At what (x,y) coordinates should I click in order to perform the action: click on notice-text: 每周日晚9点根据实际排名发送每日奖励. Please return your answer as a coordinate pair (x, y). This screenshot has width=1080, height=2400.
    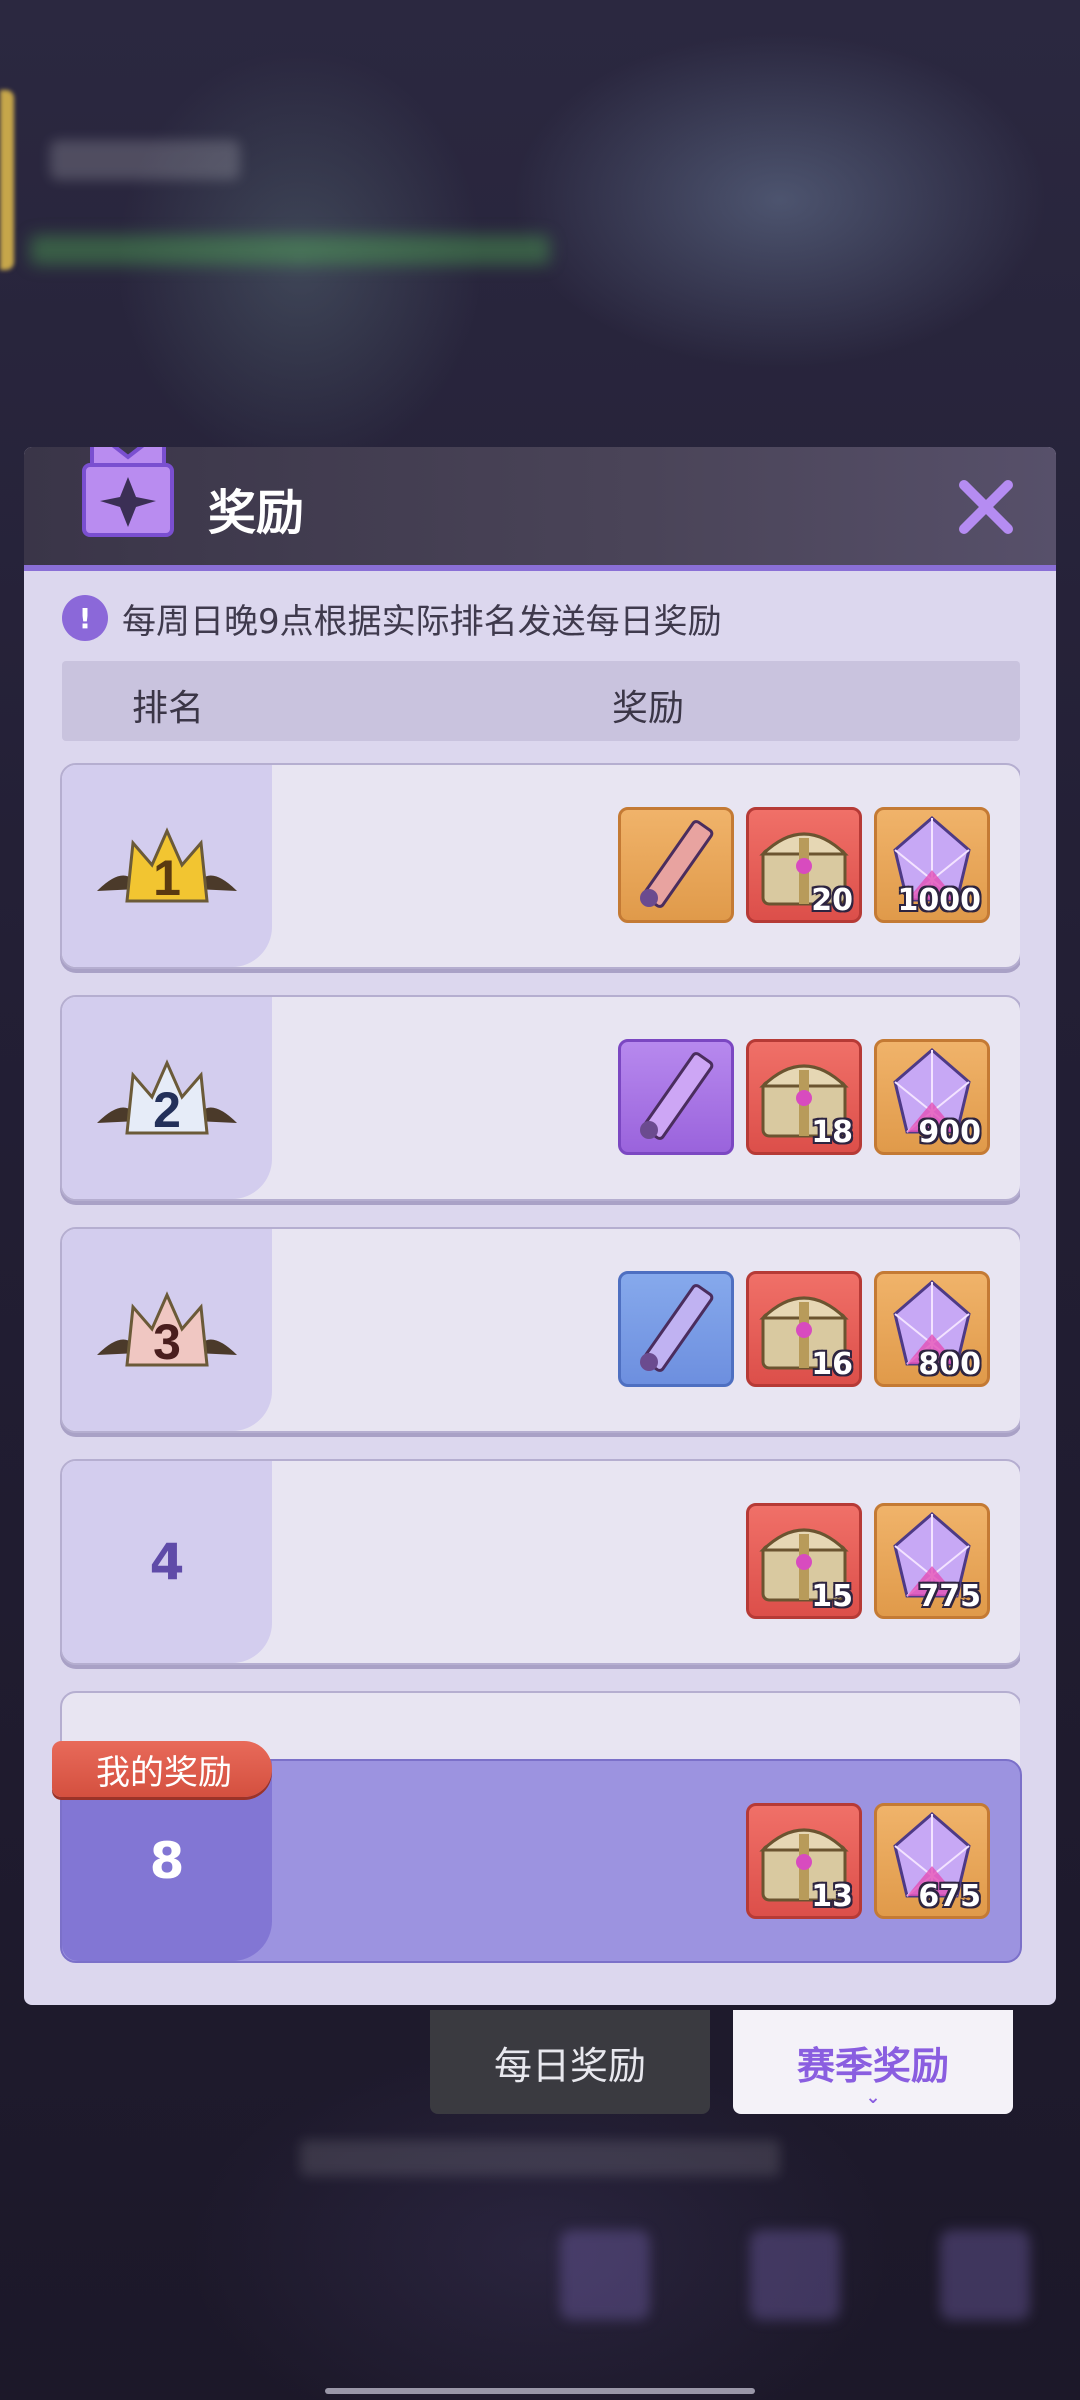
    Looking at the image, I should click on (422, 621).